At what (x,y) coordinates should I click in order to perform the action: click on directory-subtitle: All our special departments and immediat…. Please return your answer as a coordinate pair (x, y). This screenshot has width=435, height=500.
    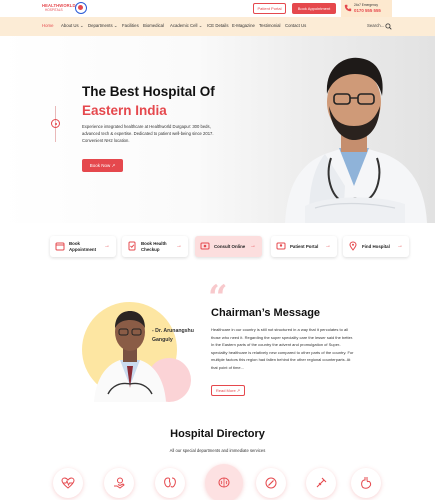
    Looking at the image, I should click on (217, 450).